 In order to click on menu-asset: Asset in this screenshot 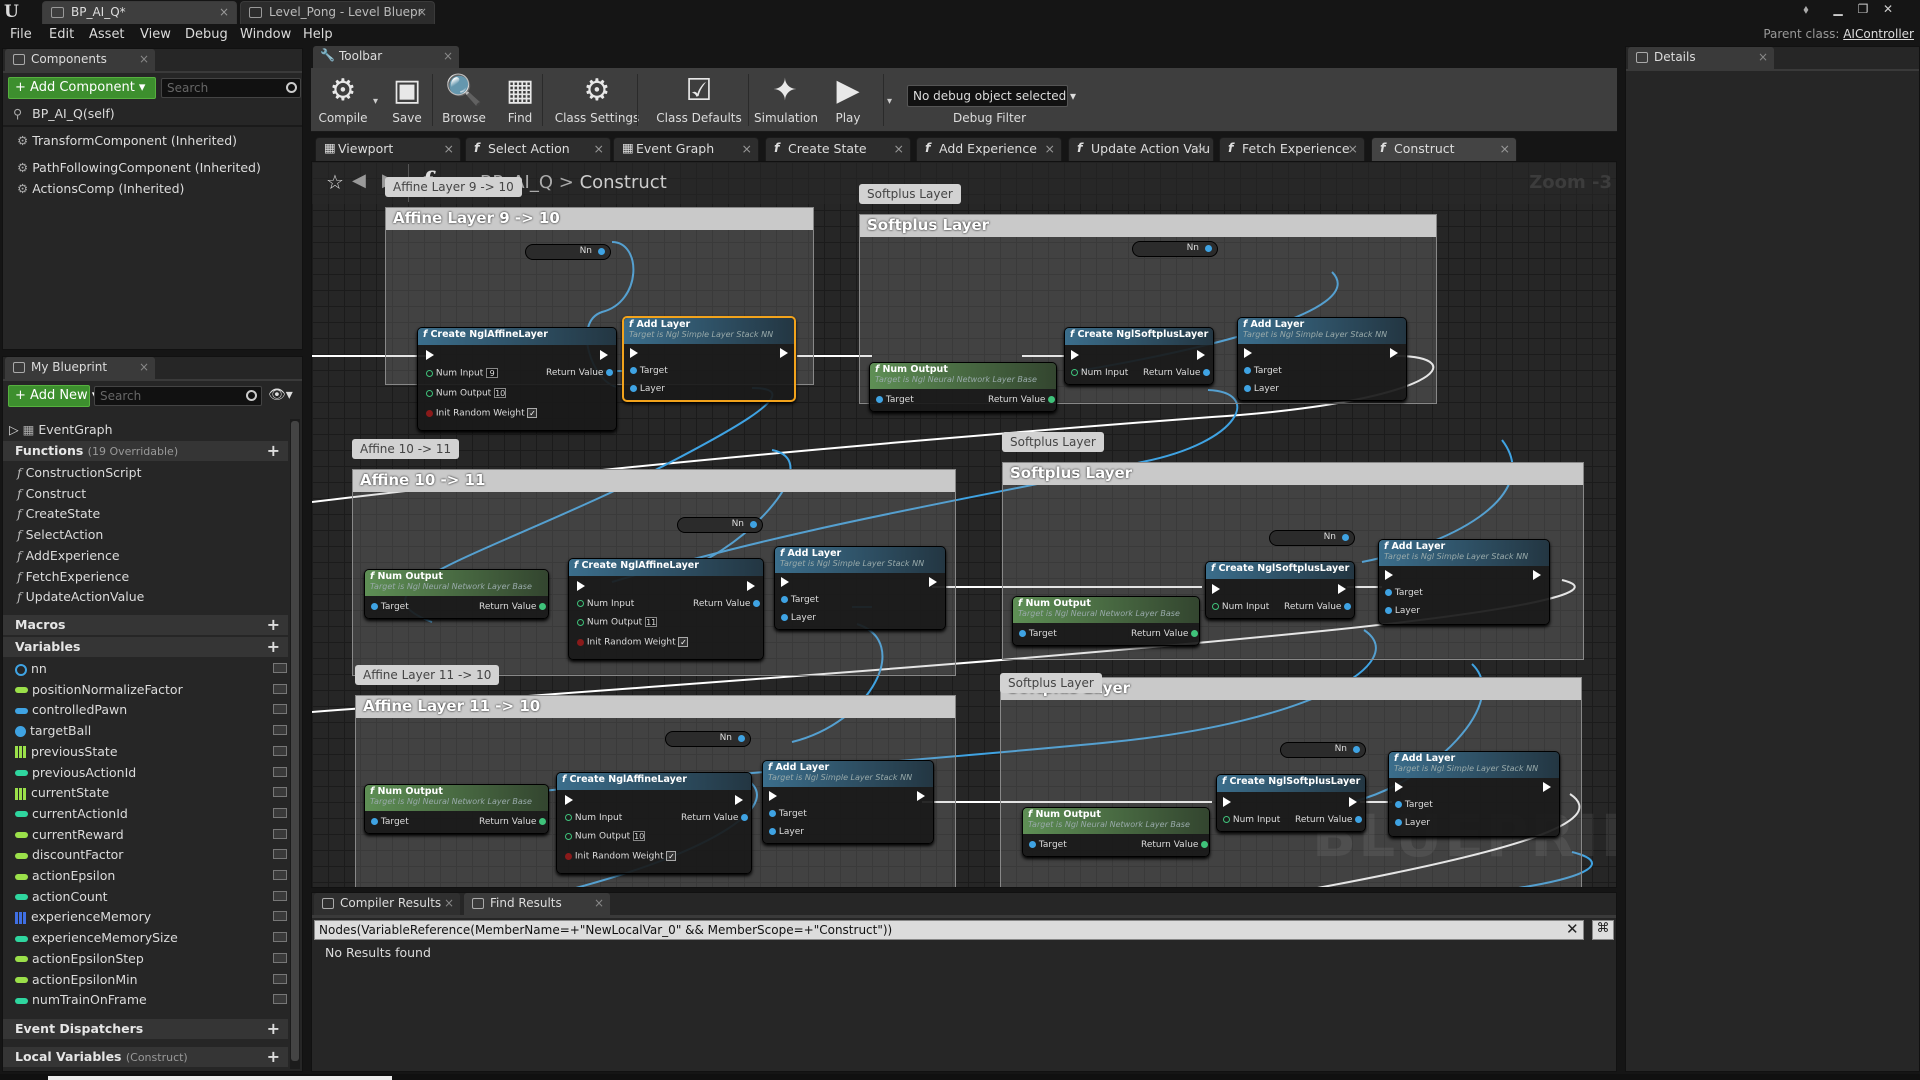, I will do `click(107, 34)`.